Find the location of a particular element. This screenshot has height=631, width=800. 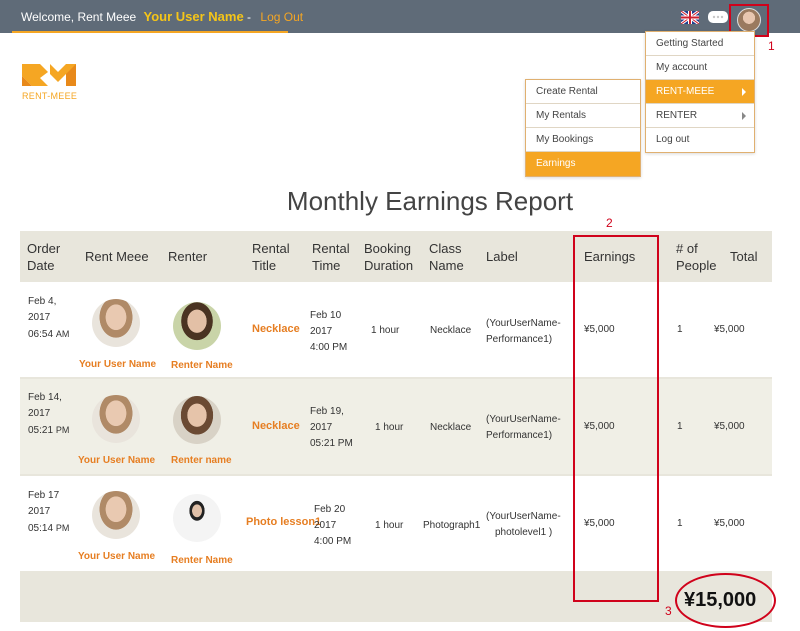

menu-item-rent-meee: RENT-MEEE is located at coordinates (700, 92).